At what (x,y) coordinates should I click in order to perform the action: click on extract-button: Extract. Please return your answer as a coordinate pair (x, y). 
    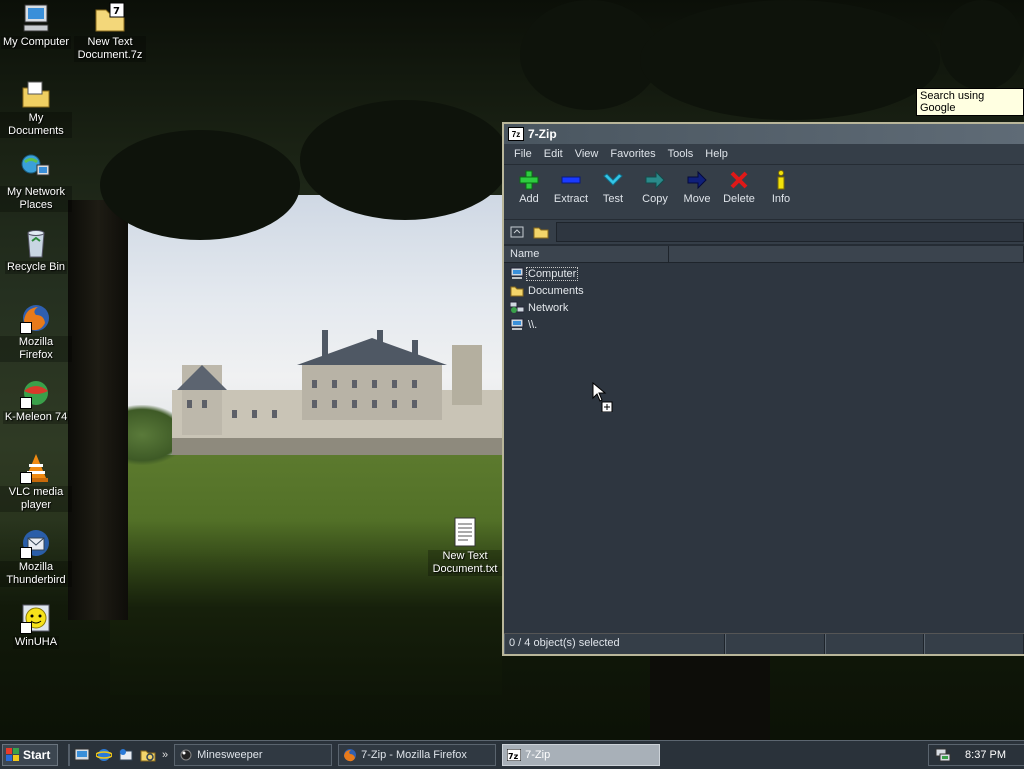
    Looking at the image, I should click on (571, 187).